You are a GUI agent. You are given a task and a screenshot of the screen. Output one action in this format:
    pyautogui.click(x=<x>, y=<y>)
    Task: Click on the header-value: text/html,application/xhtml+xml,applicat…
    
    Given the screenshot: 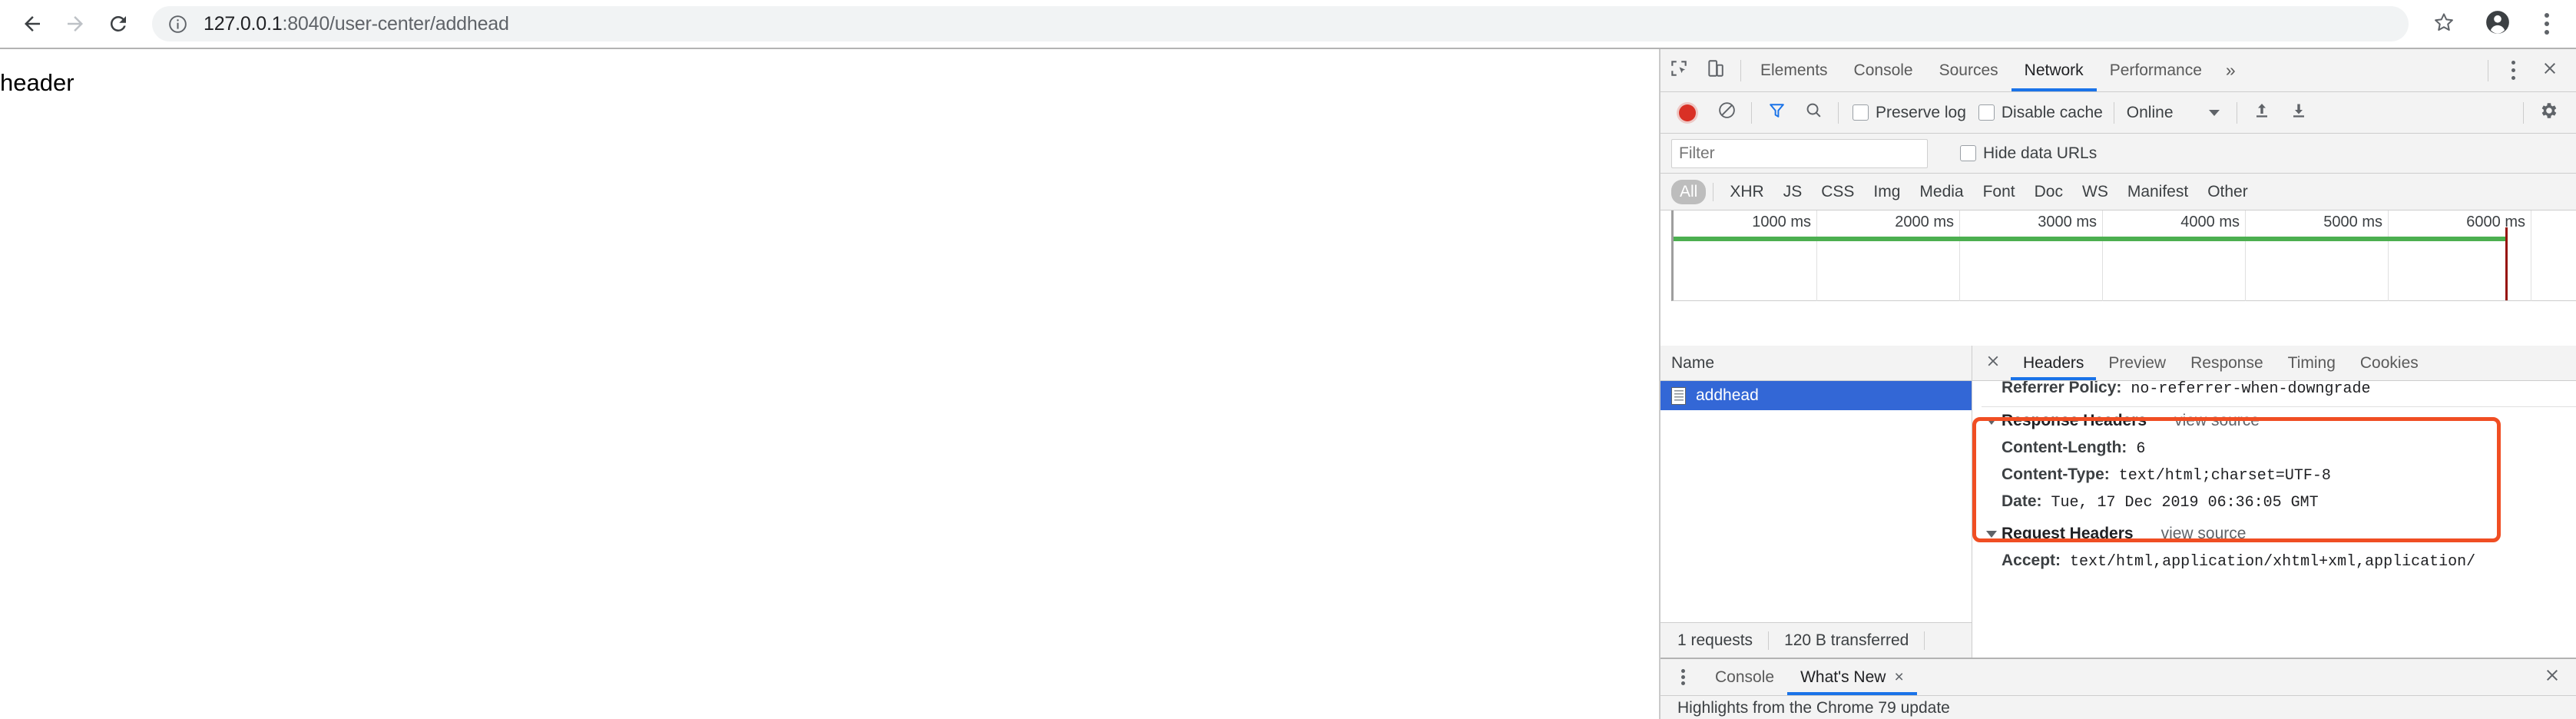 What is the action you would take?
    pyautogui.click(x=2273, y=562)
    